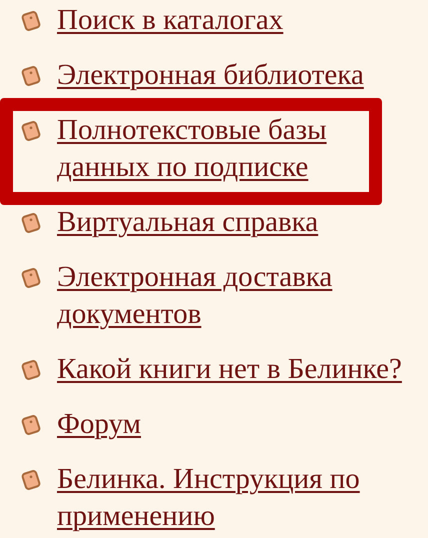 The width and height of the screenshot is (428, 538). Describe the element at coordinates (232, 75) in the screenshot. I see `menu-link: Электронная библиотека` at that location.